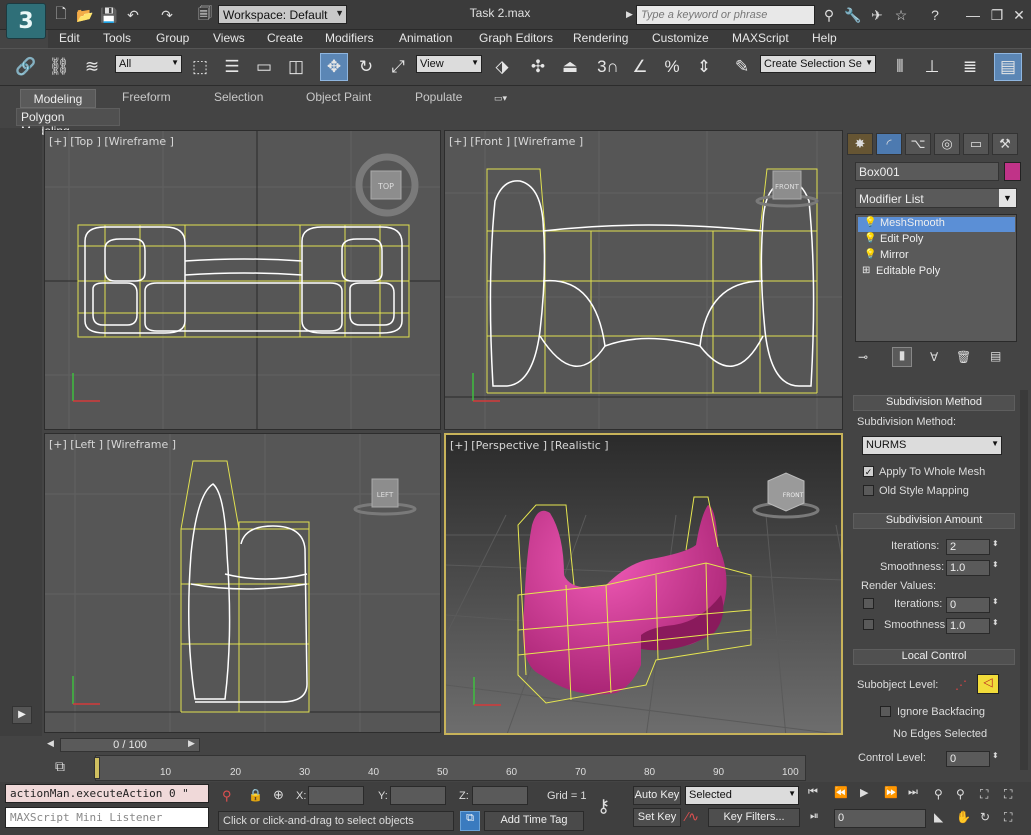  What do you see at coordinates (692, 817) in the screenshot?
I see `default-tangents-icon: ⁄∿` at bounding box center [692, 817].